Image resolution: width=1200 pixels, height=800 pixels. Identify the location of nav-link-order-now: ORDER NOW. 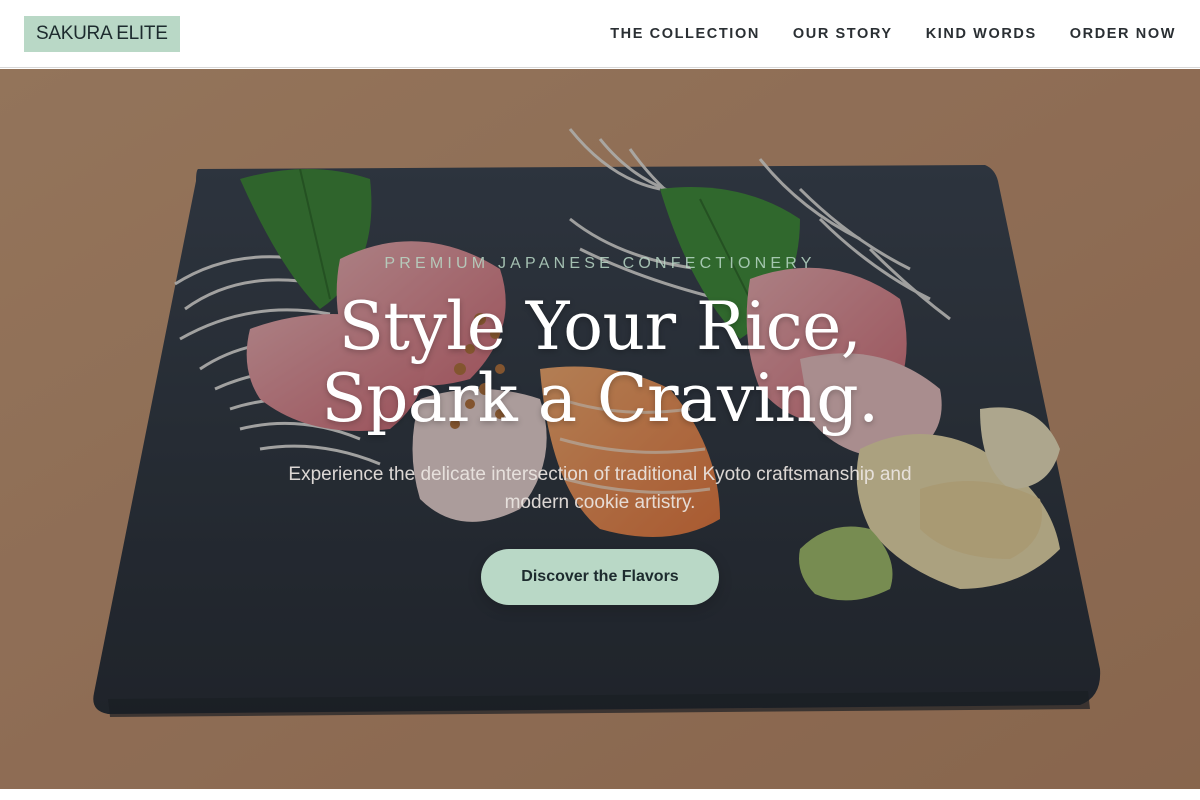
(1123, 34).